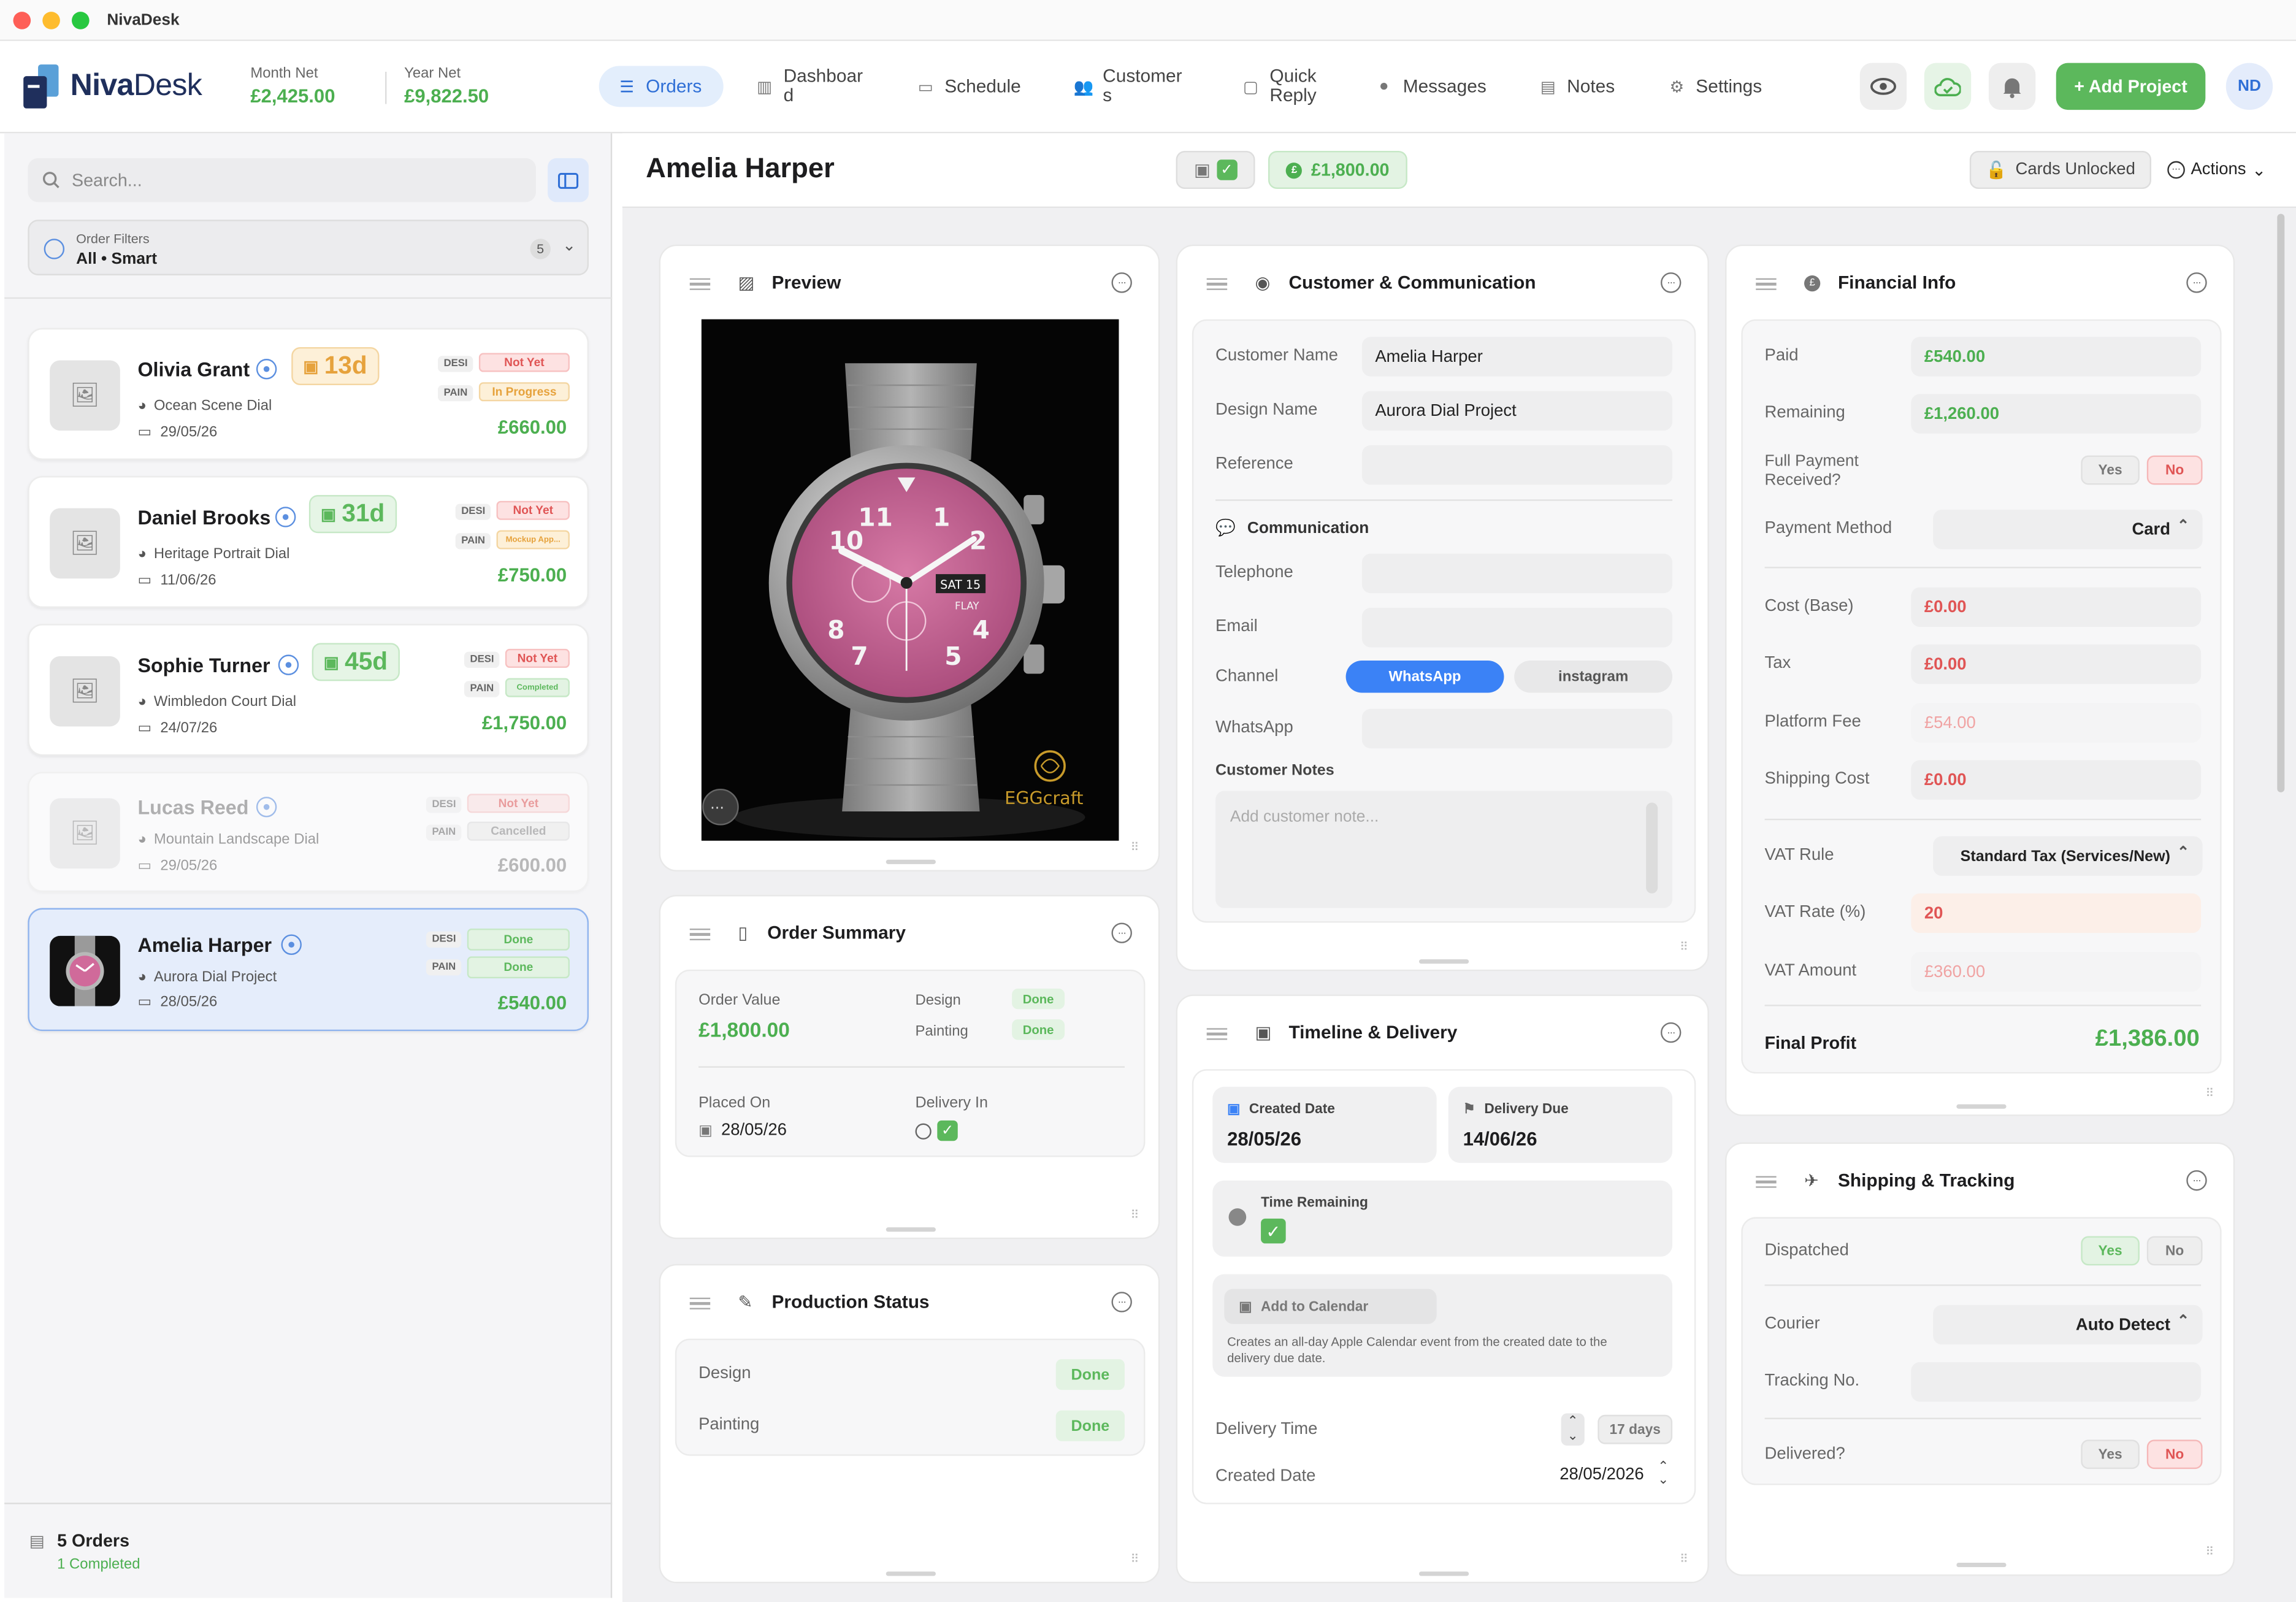 Image resolution: width=2296 pixels, height=1602 pixels. I want to click on nav-messages: ● Messages, so click(1430, 86).